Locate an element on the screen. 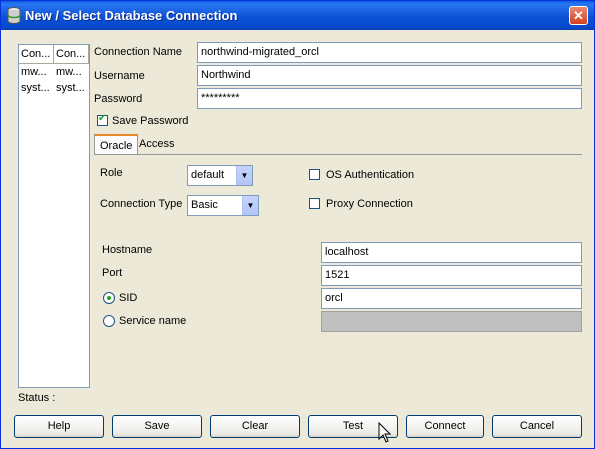 The image size is (595, 449). connection-type-label: Connection Type is located at coordinates (141, 204).